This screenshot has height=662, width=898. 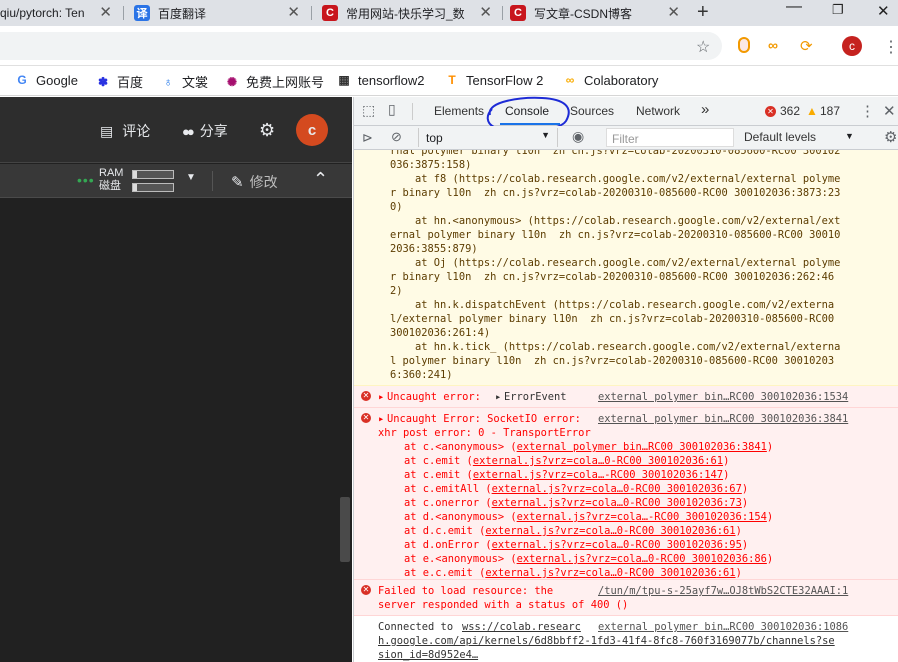 I want to click on user-avatar: c, so click(x=312, y=130).